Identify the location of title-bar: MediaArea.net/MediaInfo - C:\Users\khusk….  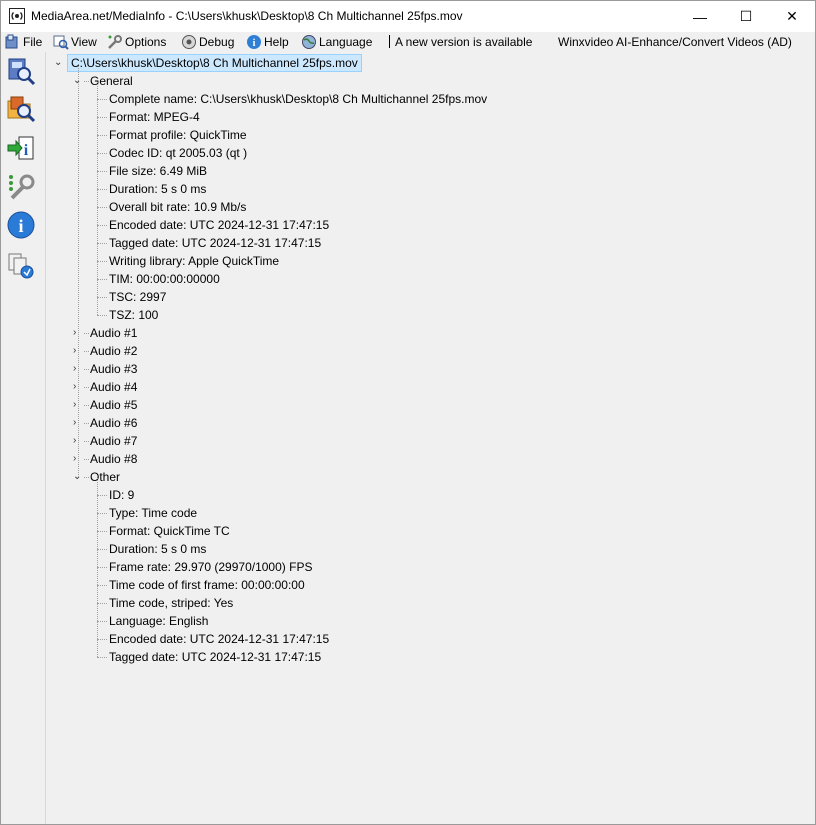
(408, 16).